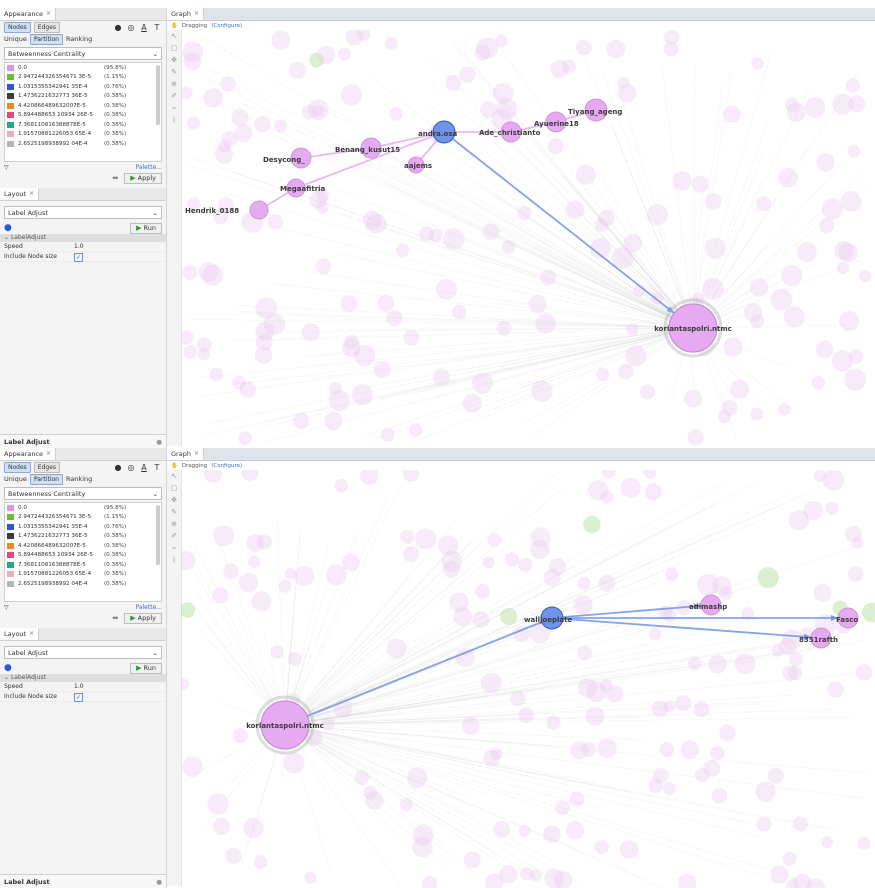 The height and width of the screenshot is (888, 875). What do you see at coordinates (79, 39) in the screenshot?
I see `tab-ranking: Ranking` at bounding box center [79, 39].